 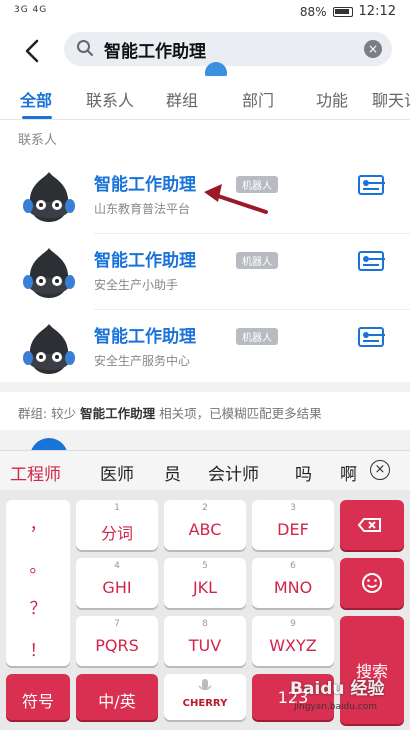 I want to click on key-label: 分词, so click(x=116, y=533).